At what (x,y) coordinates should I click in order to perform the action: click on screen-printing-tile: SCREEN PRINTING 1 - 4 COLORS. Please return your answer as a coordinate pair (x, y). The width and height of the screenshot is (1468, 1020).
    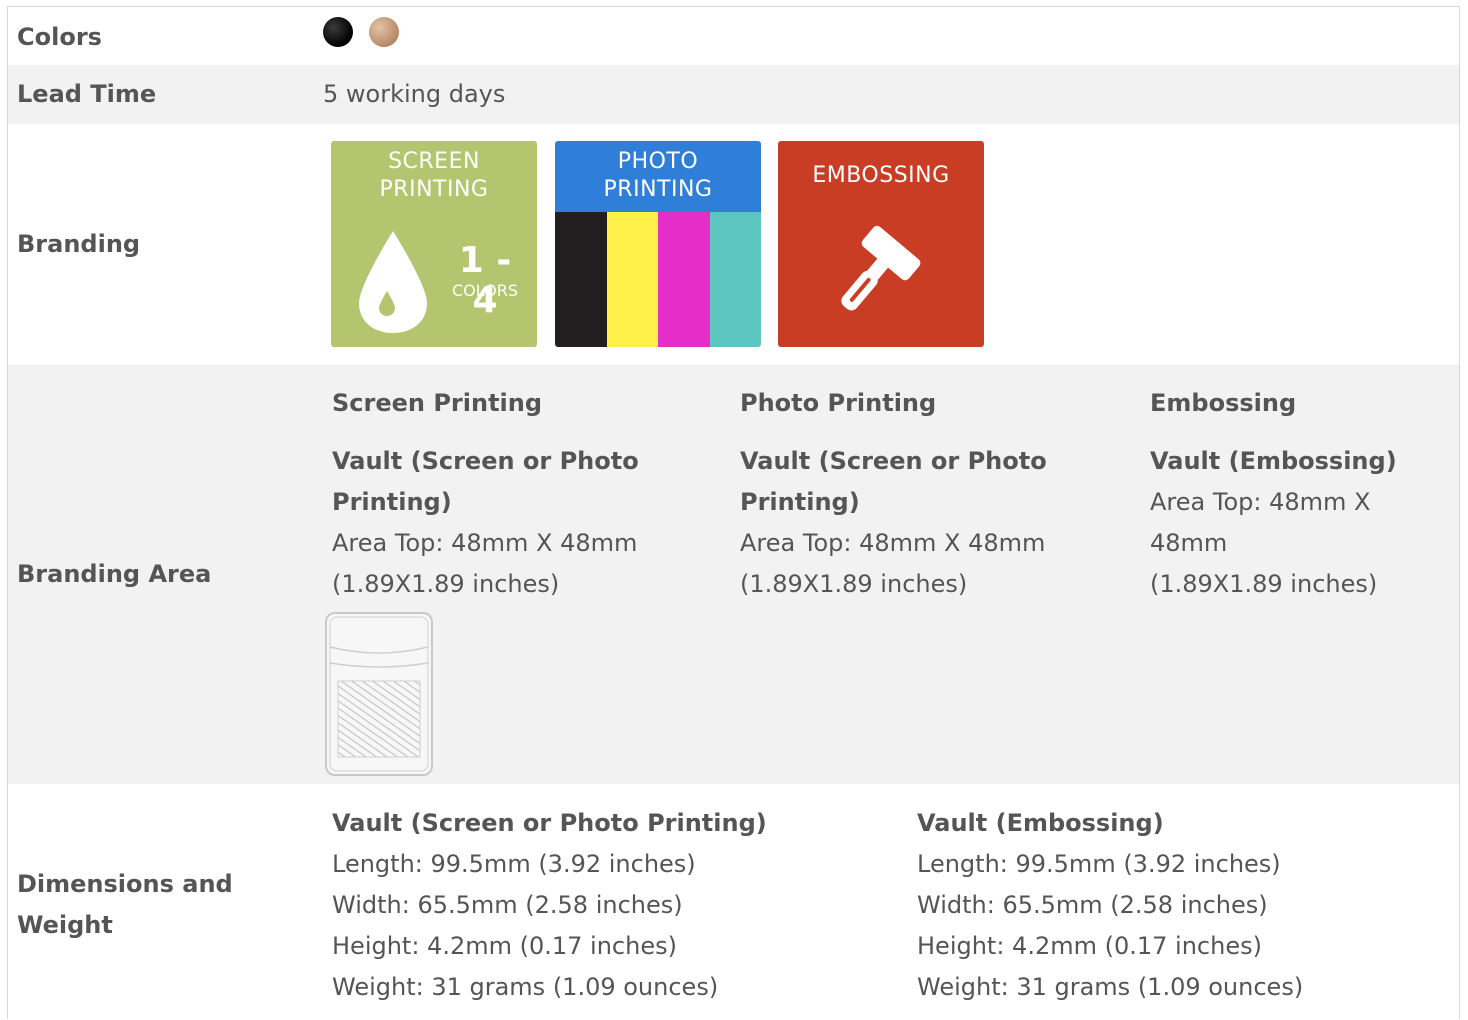
    Looking at the image, I should click on (434, 244).